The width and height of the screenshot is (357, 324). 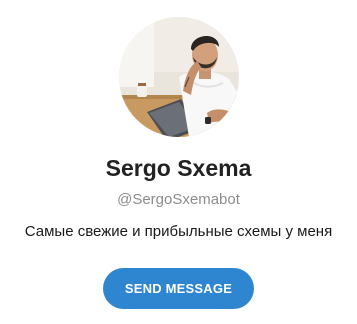 What do you see at coordinates (178, 168) in the screenshot?
I see `profile-display-name: Sergo Sxema` at bounding box center [178, 168].